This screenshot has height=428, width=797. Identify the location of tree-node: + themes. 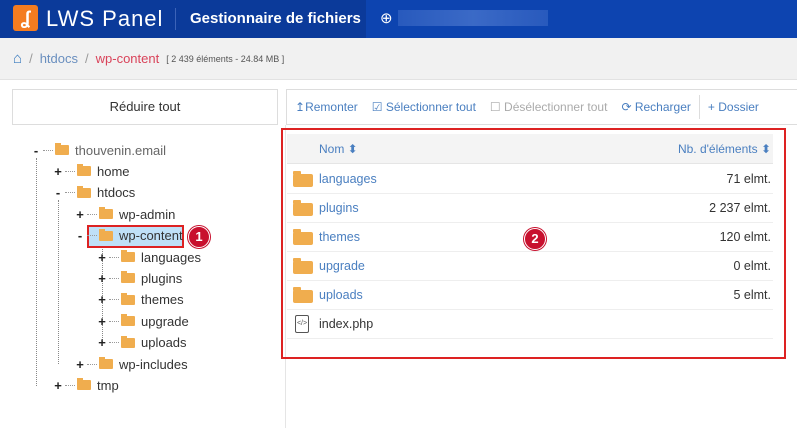
(140, 300).